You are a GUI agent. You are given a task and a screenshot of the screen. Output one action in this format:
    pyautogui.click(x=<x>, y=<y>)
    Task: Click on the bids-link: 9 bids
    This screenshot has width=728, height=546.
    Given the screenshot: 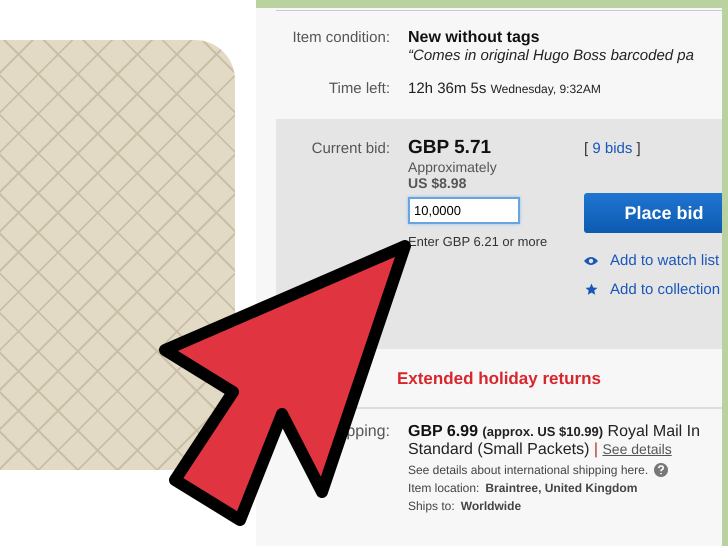 What is the action you would take?
    pyautogui.click(x=612, y=148)
    